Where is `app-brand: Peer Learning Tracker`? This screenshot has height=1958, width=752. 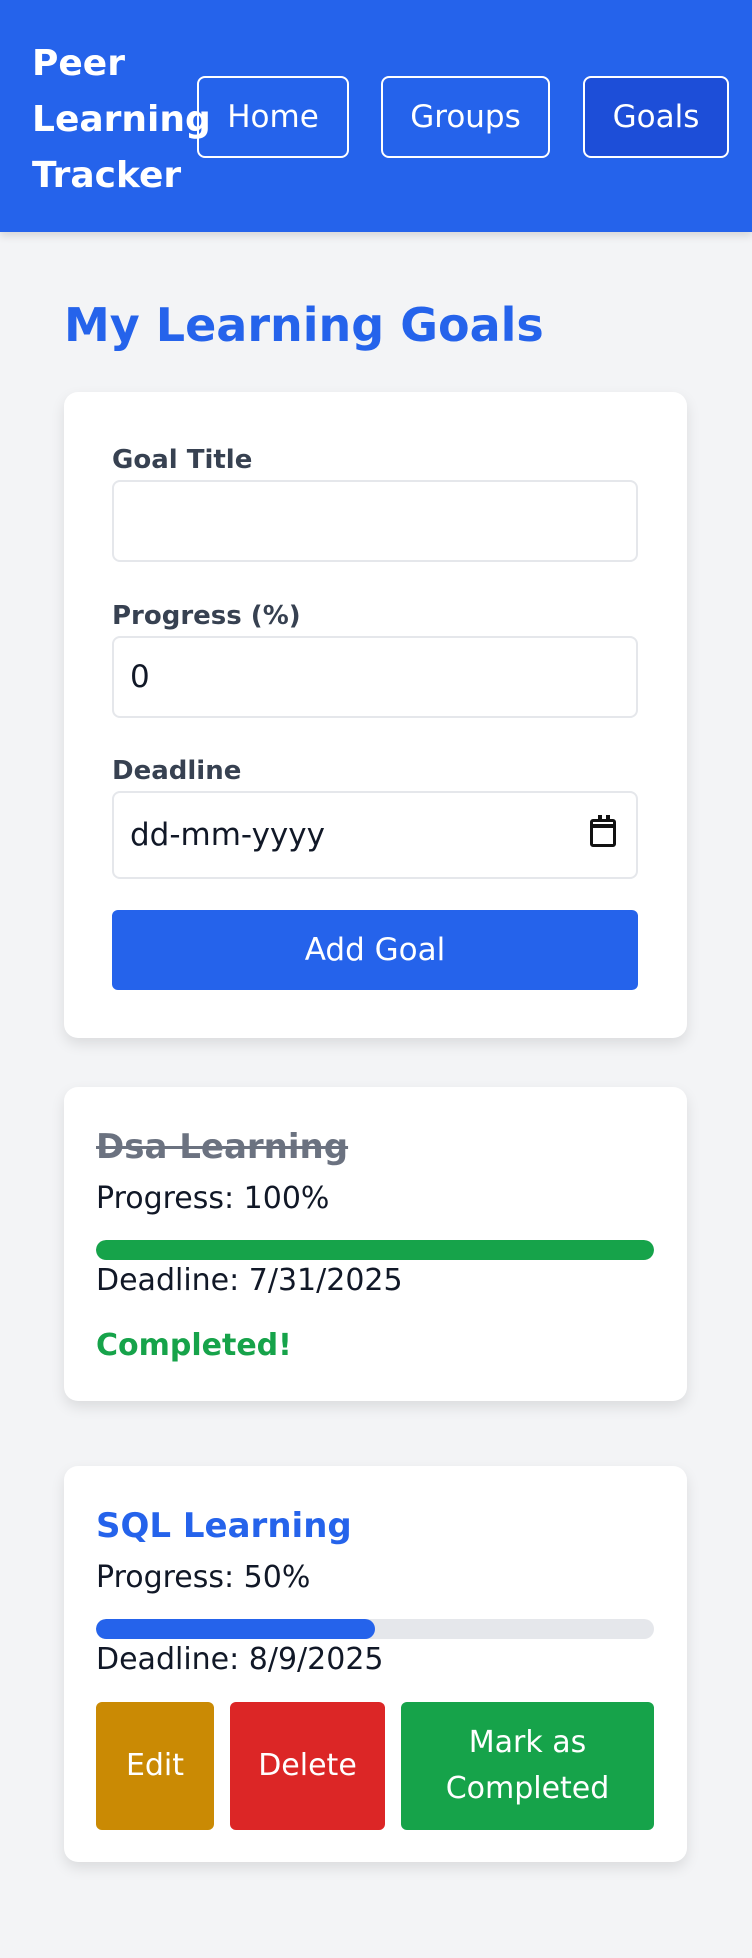
app-brand: Peer Learning Tracker is located at coordinates (121, 119).